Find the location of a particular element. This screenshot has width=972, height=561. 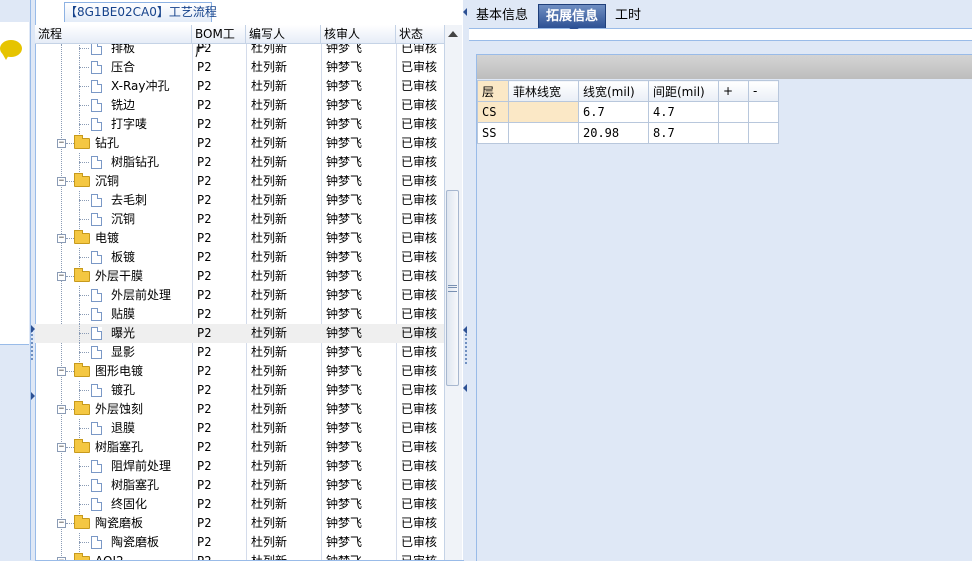

tree-folder-row: − 外层蚀刻 P2 杜列新 钟梦飞 已审核 is located at coordinates (239, 409).